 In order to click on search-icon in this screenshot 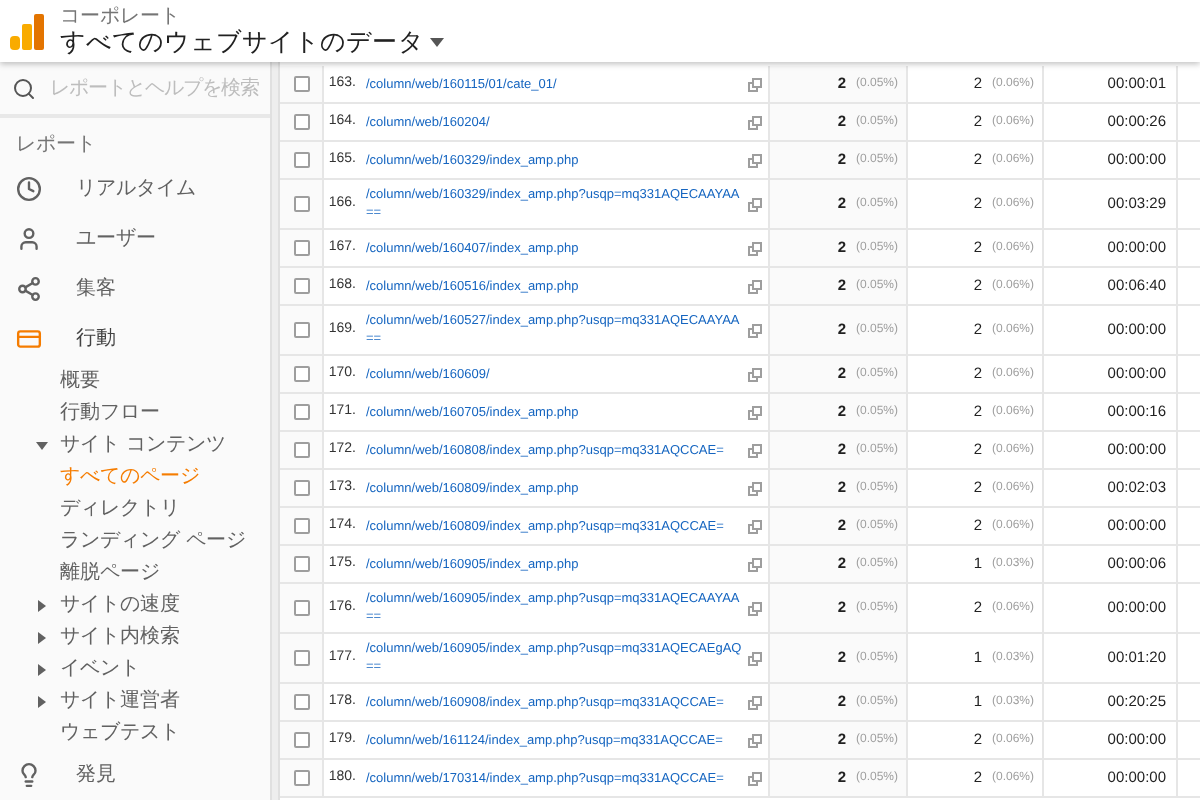, I will do `click(24, 88)`.